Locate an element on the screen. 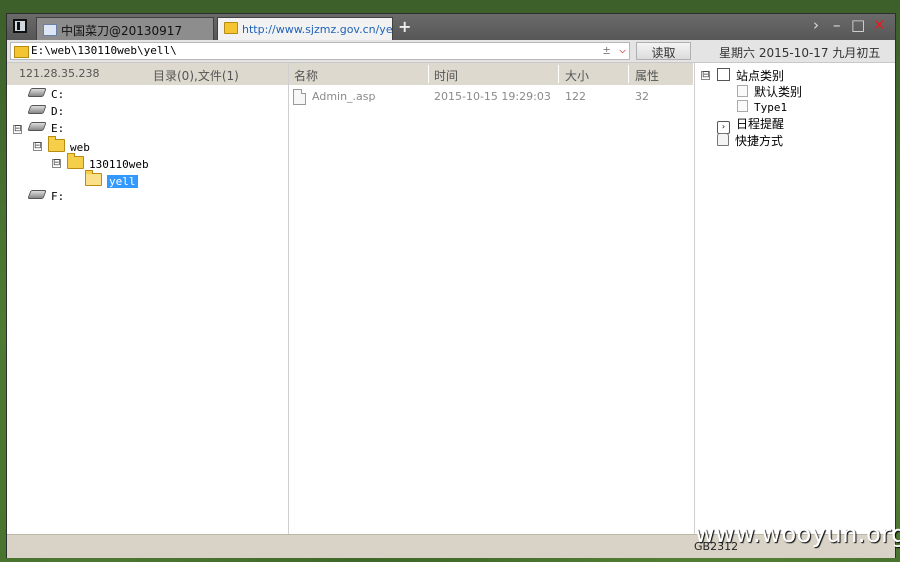 Image resolution: width=900 pixels, height=562 pixels. new-tab-button: + is located at coordinates (404, 26).